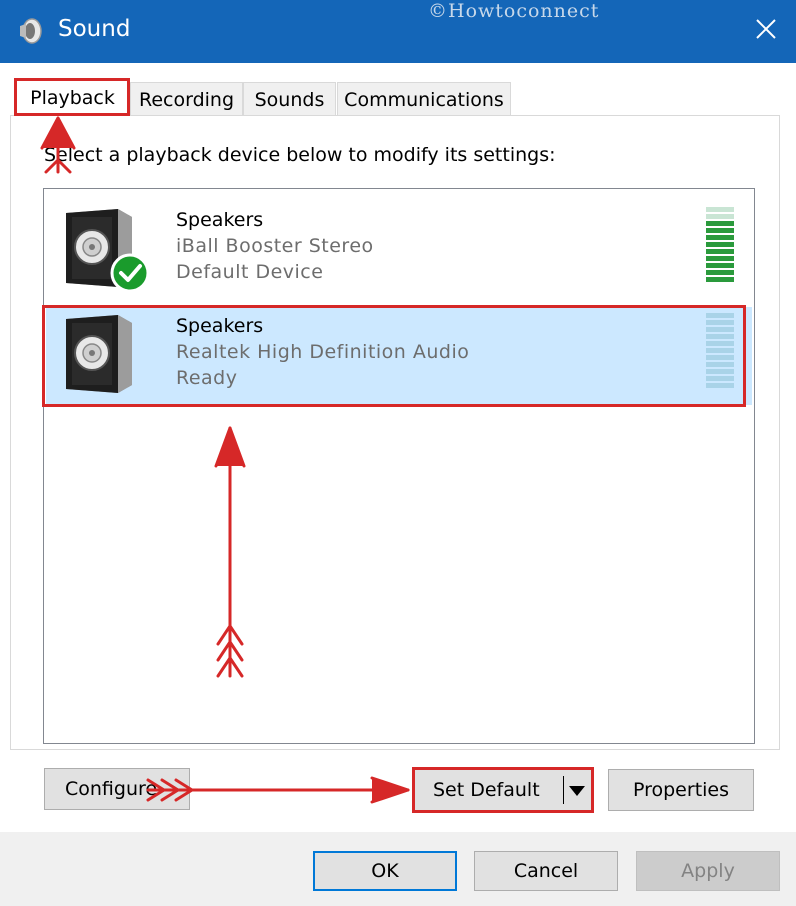 The height and width of the screenshot is (906, 796). I want to click on device-description: Realtek High Definition Audio, so click(323, 352).